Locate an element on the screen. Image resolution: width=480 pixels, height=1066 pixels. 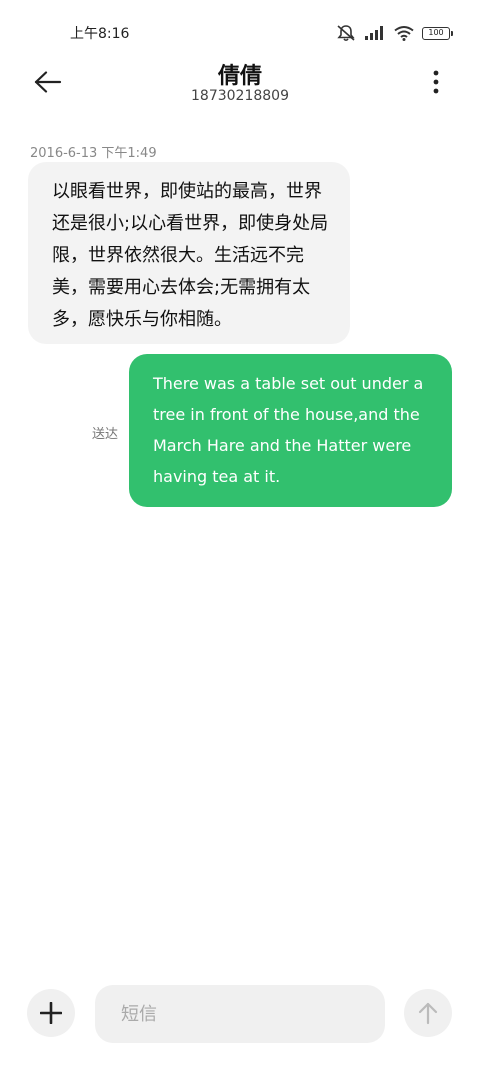
send-button is located at coordinates (428, 1013).